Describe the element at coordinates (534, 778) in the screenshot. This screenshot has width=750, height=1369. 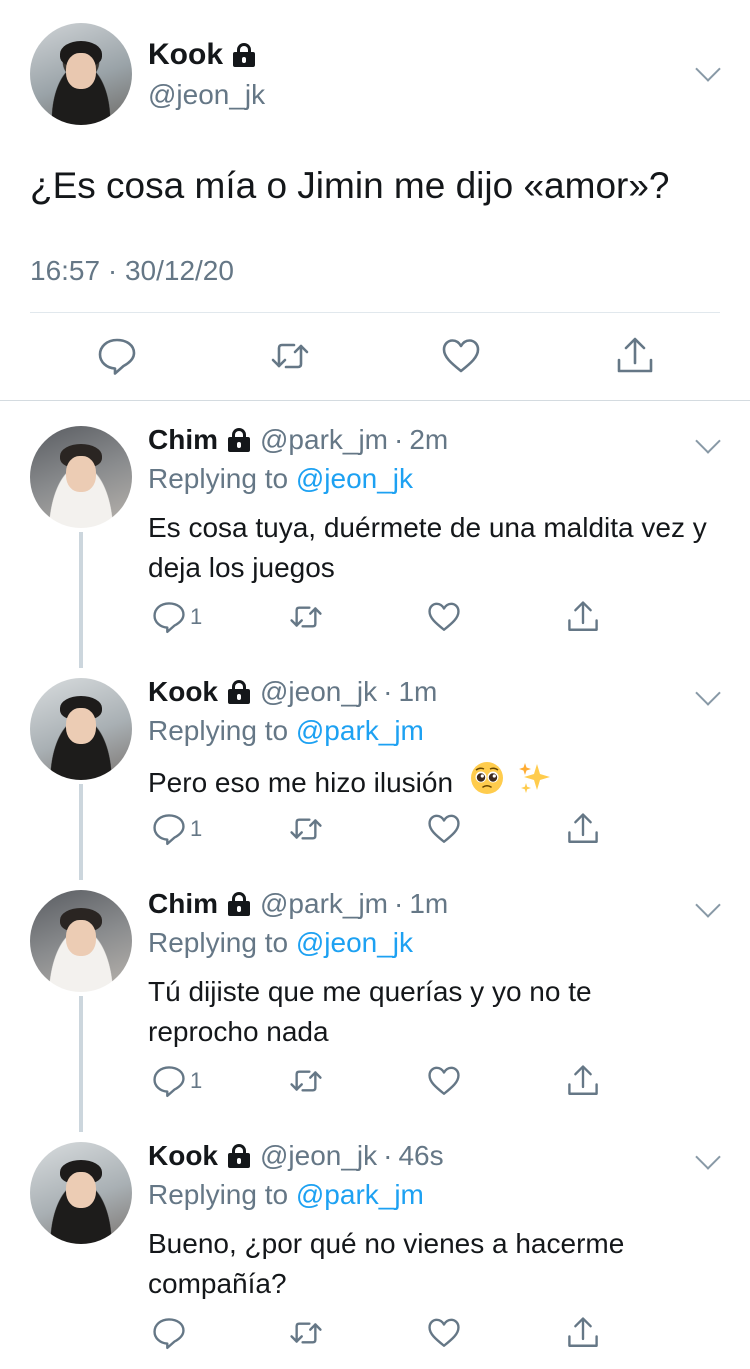
I see `sparkles-emoji` at that location.